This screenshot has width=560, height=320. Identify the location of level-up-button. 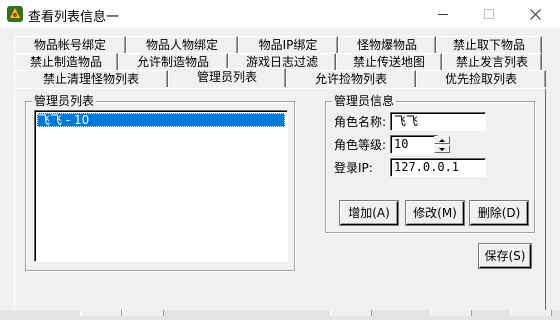
(442, 140).